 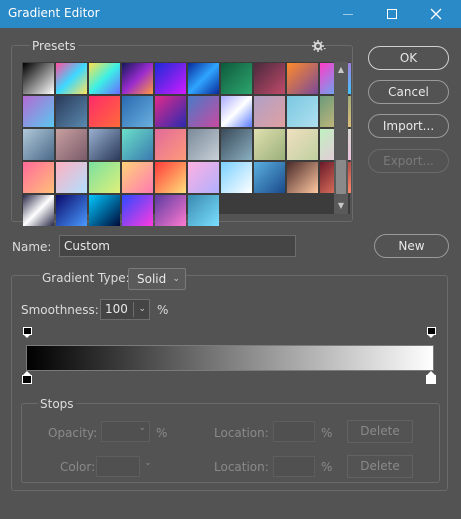 What do you see at coordinates (230, 14) in the screenshot?
I see `title-bar: Gradient Editor` at bounding box center [230, 14].